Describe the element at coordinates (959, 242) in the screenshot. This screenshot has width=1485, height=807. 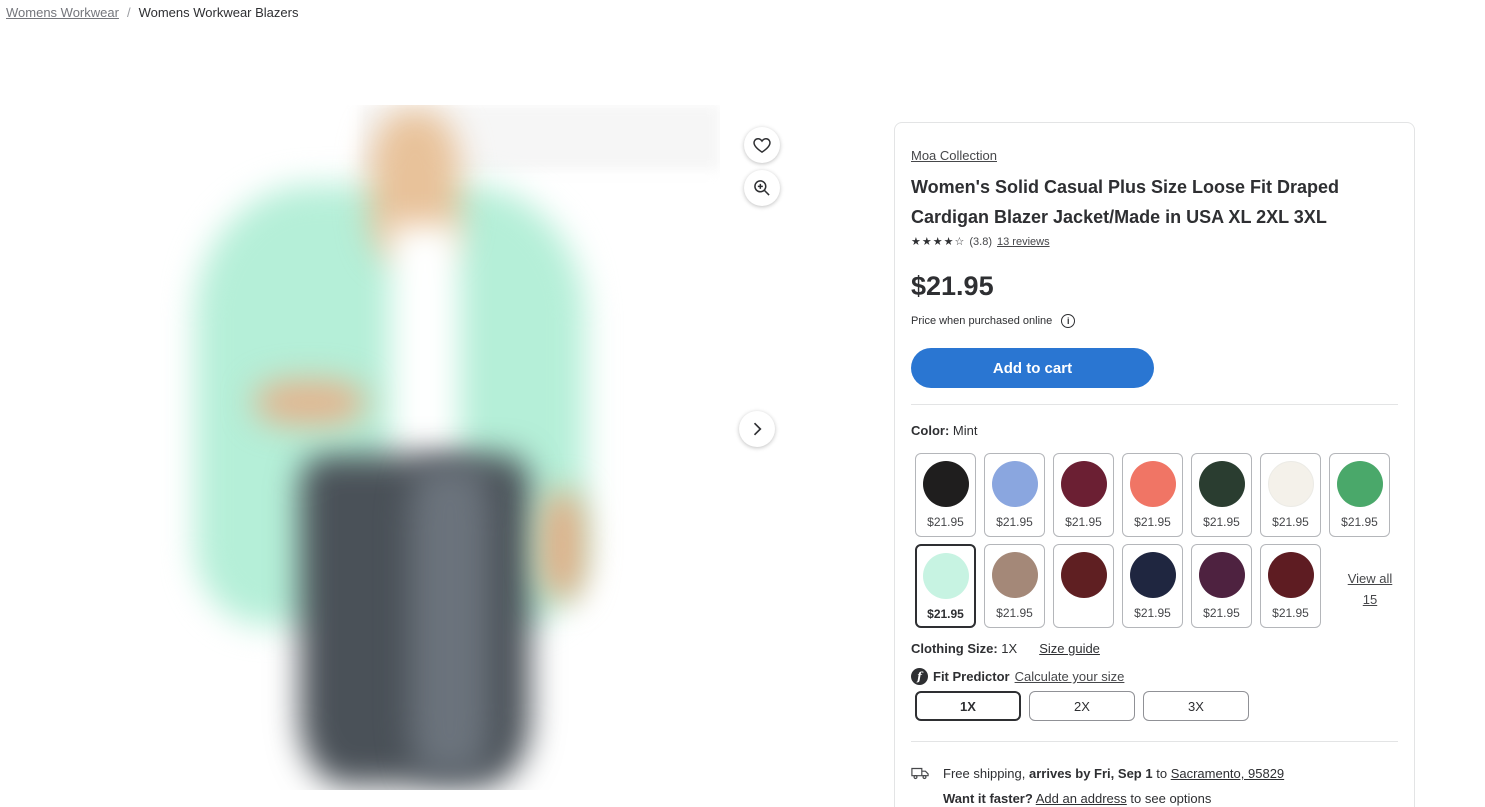
I see `star-icon: ☆` at that location.